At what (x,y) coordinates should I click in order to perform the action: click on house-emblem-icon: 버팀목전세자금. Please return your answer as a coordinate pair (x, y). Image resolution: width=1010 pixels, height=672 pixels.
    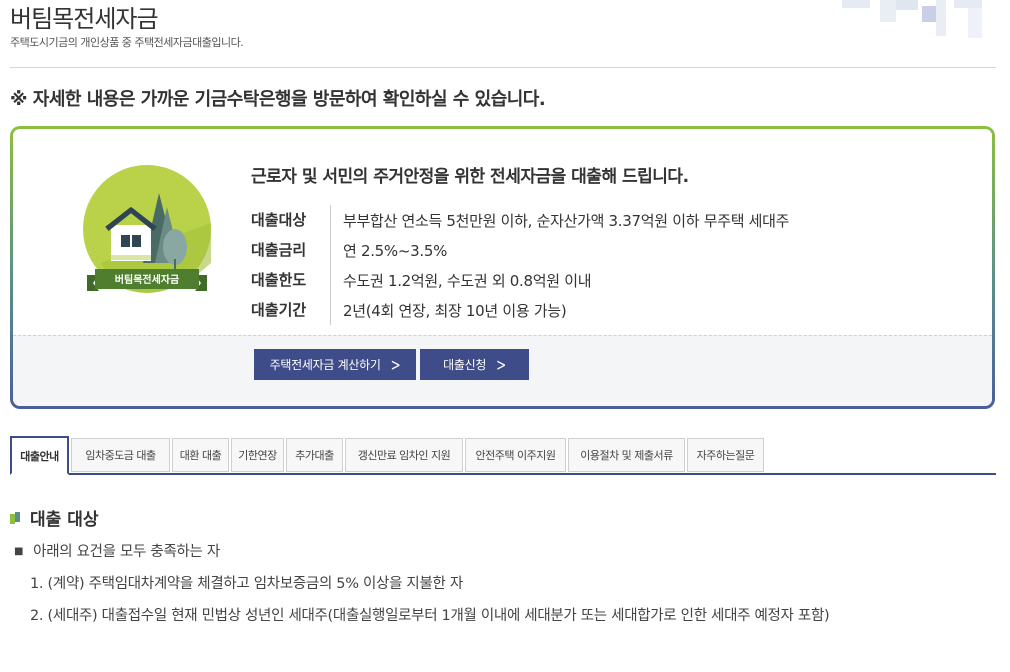
    Looking at the image, I should click on (147, 229).